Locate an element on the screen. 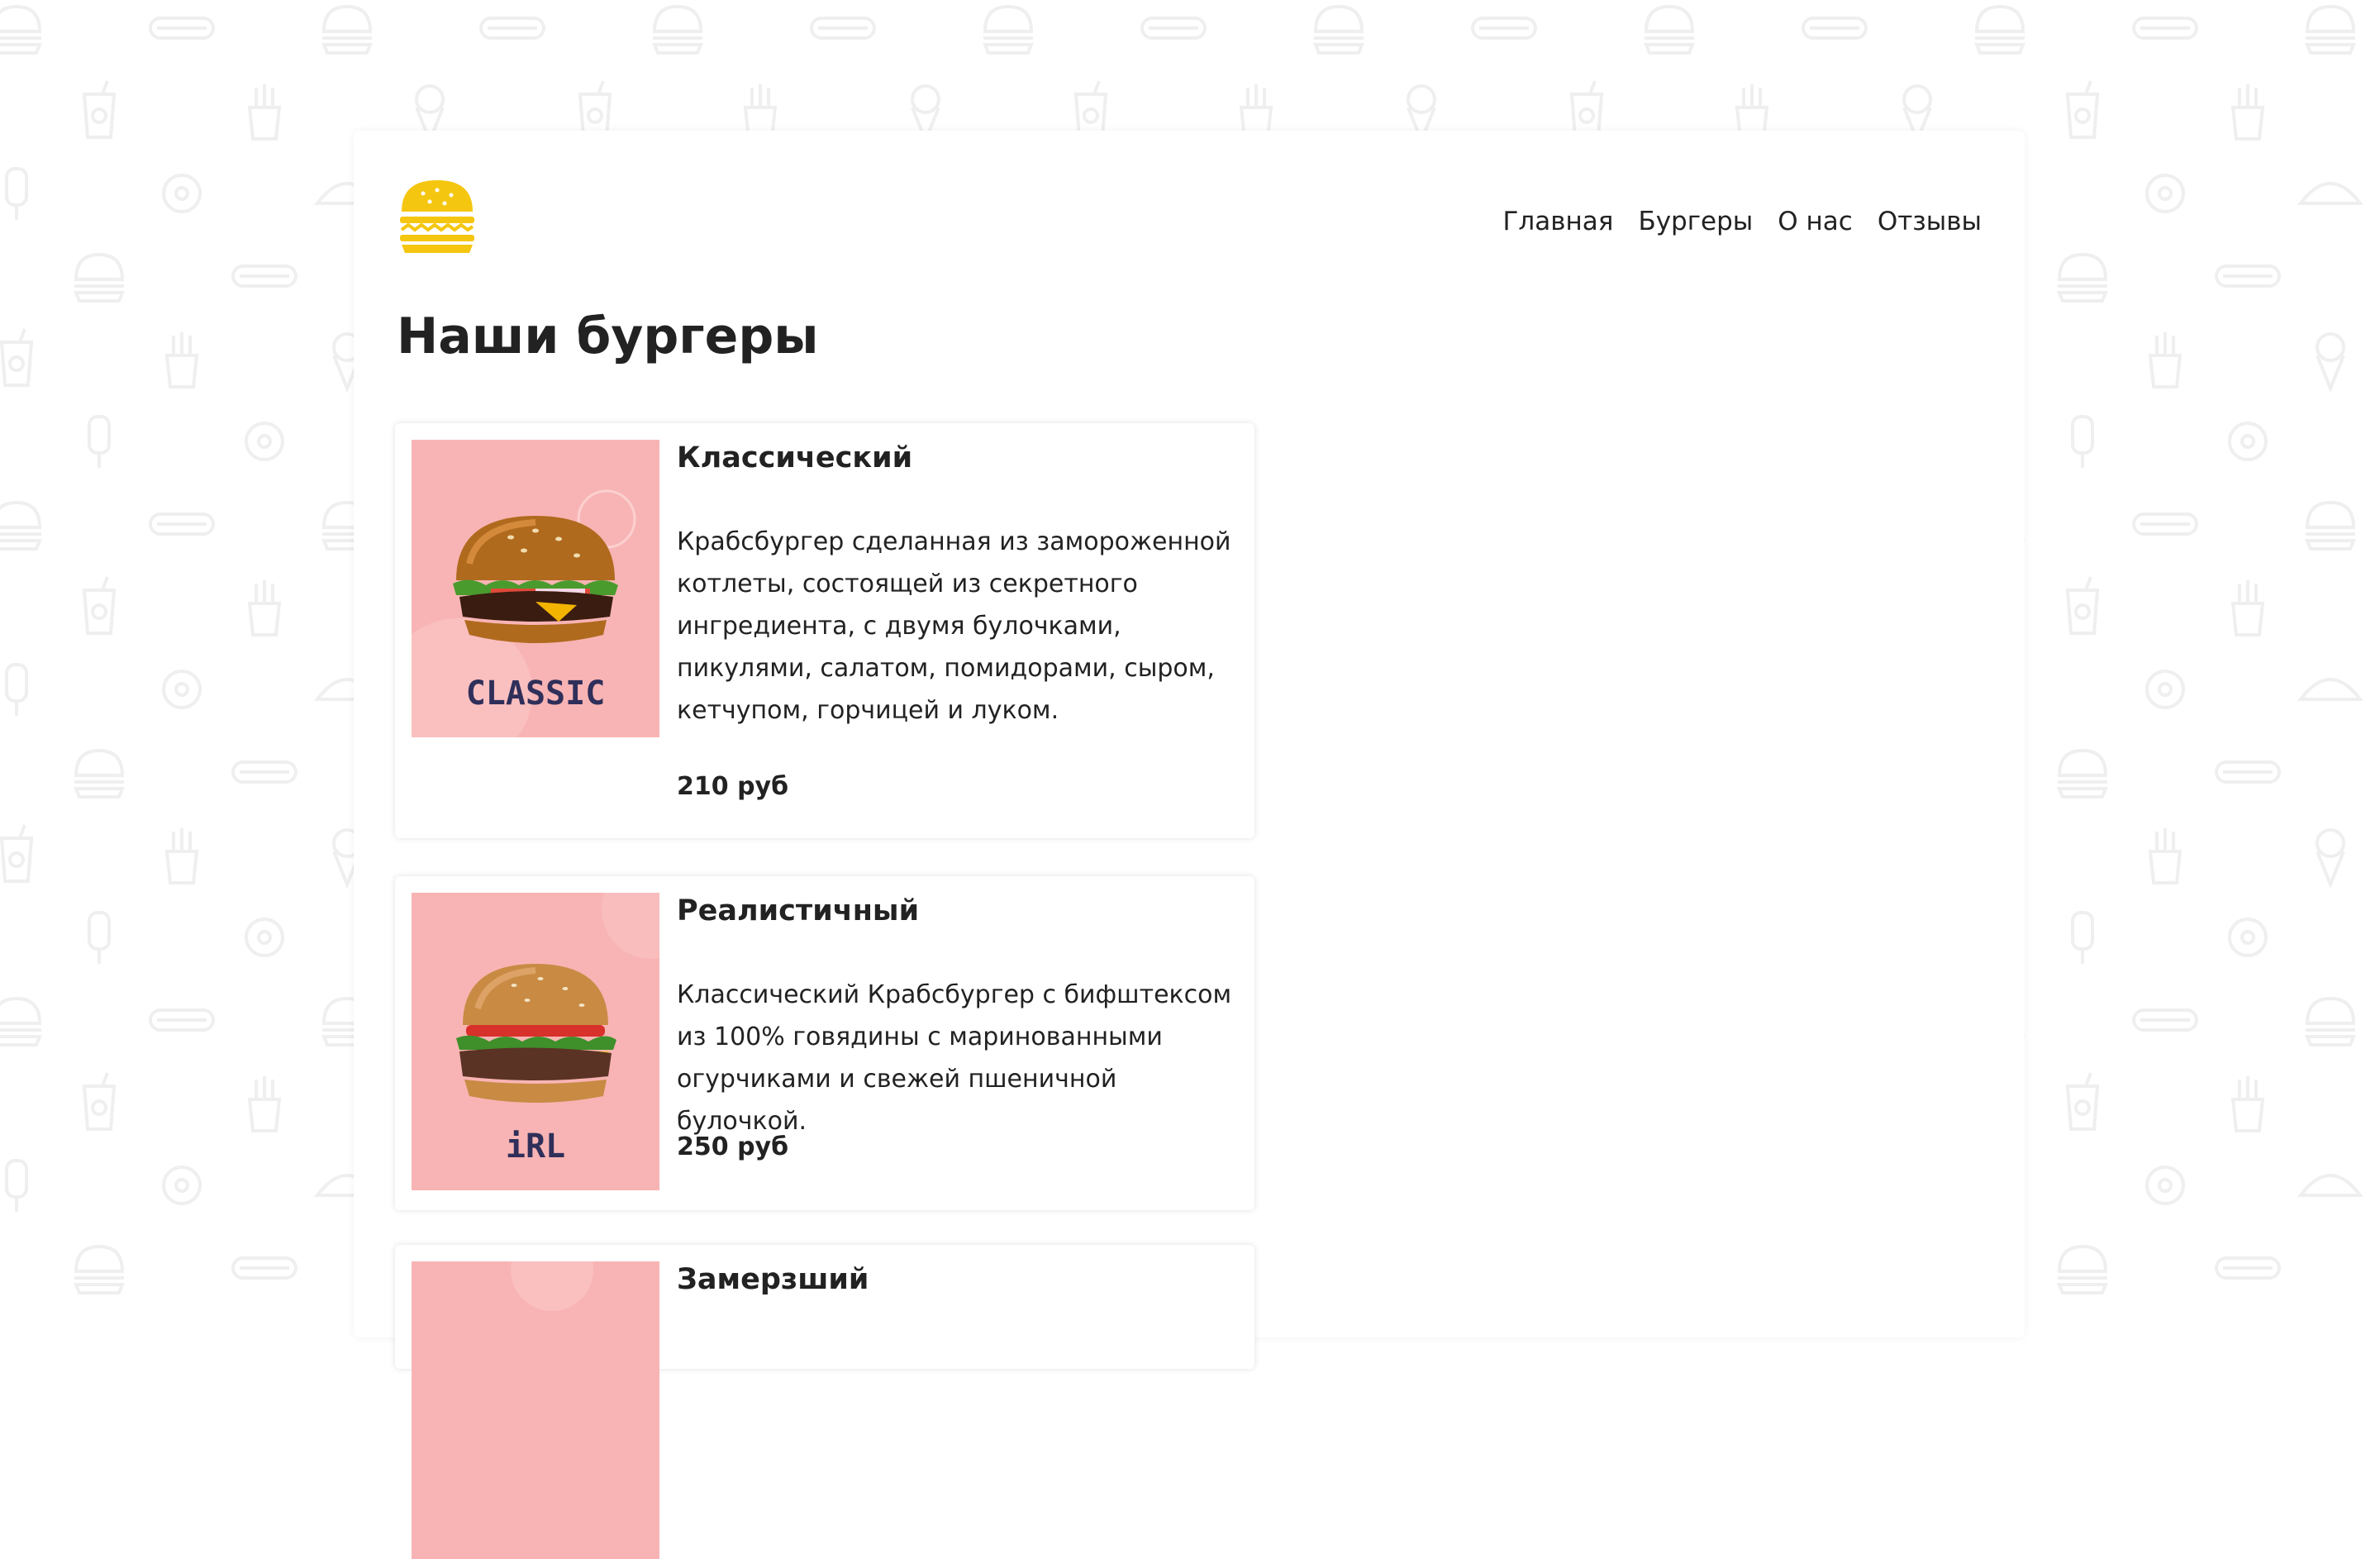 The width and height of the screenshot is (2380, 1559). nav-link-home: Главная is located at coordinates (1558, 221).